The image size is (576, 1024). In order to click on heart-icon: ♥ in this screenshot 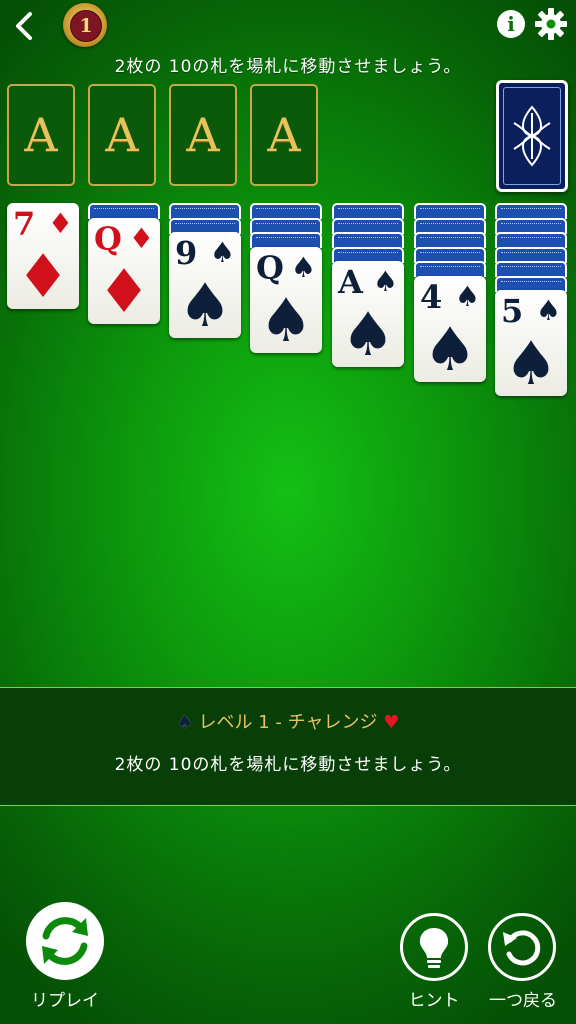, I will do `click(391, 722)`.